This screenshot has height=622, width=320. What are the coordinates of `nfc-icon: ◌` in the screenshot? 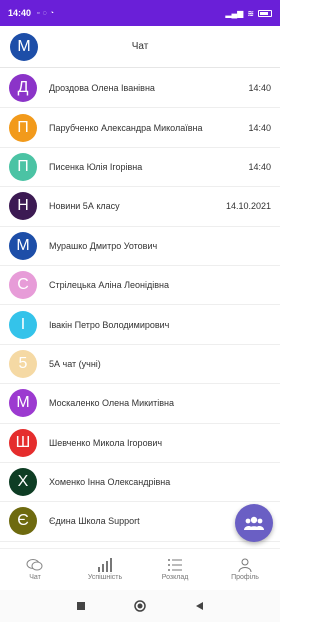 It's located at (44, 13).